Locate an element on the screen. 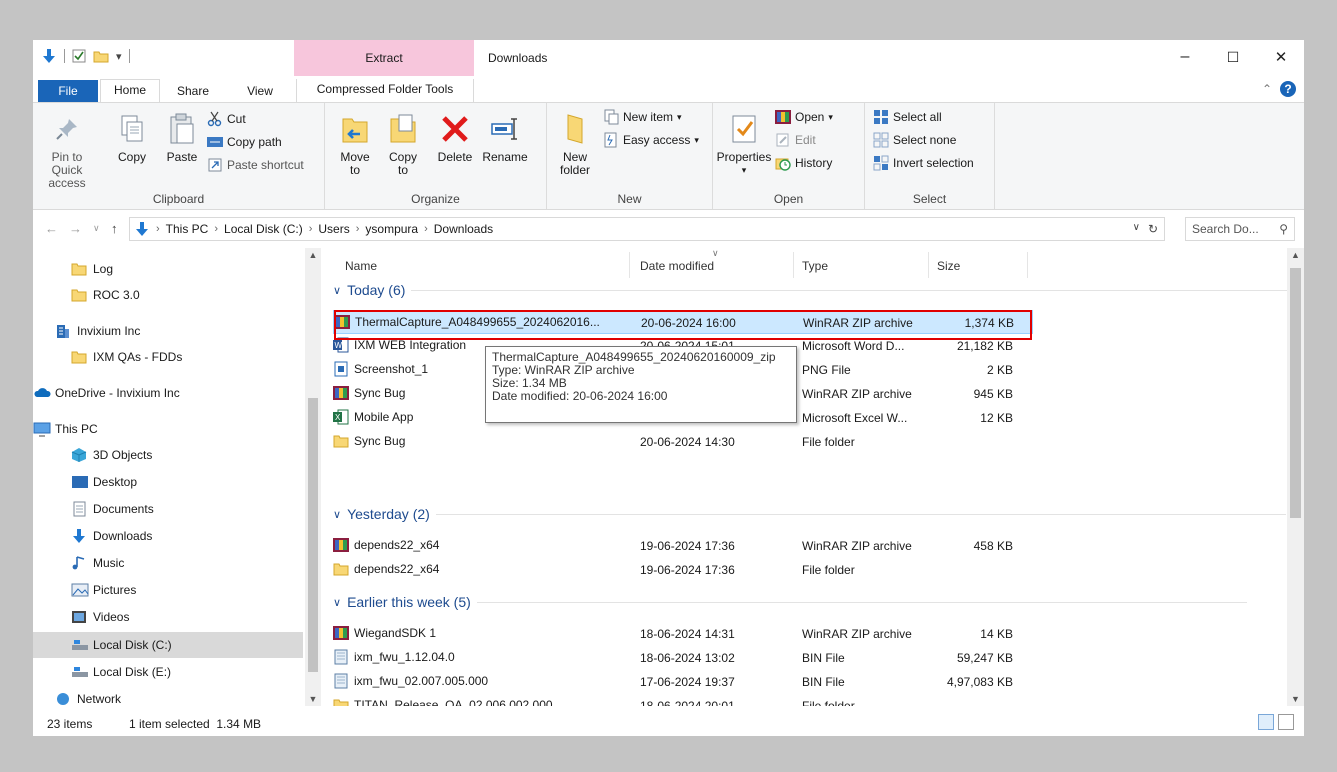  nav-item-ixm-qas-fdds: IXM QAs - FDDs is located at coordinates (168, 357).